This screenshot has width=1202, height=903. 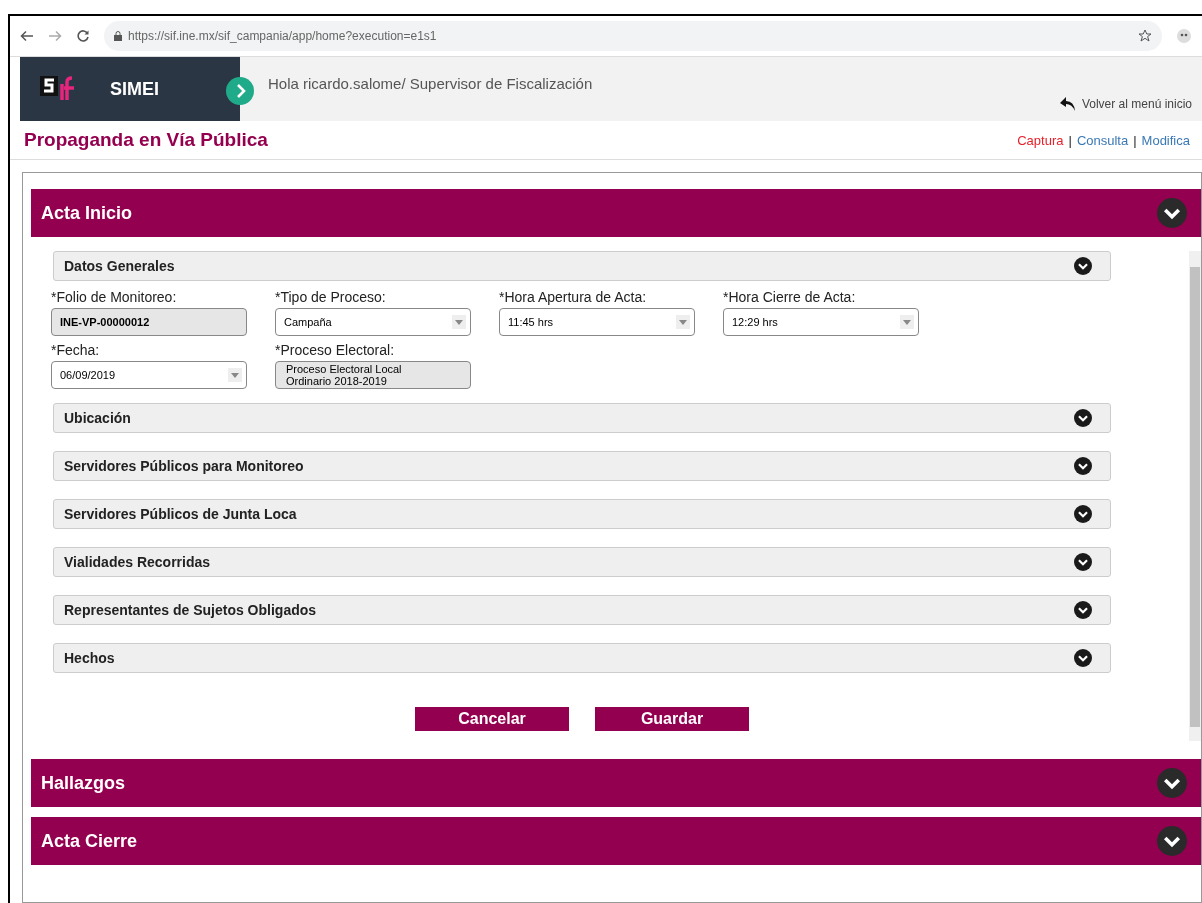 What do you see at coordinates (790, 297) in the screenshot?
I see `field-label: *Hora Cierre de Acta:` at bounding box center [790, 297].